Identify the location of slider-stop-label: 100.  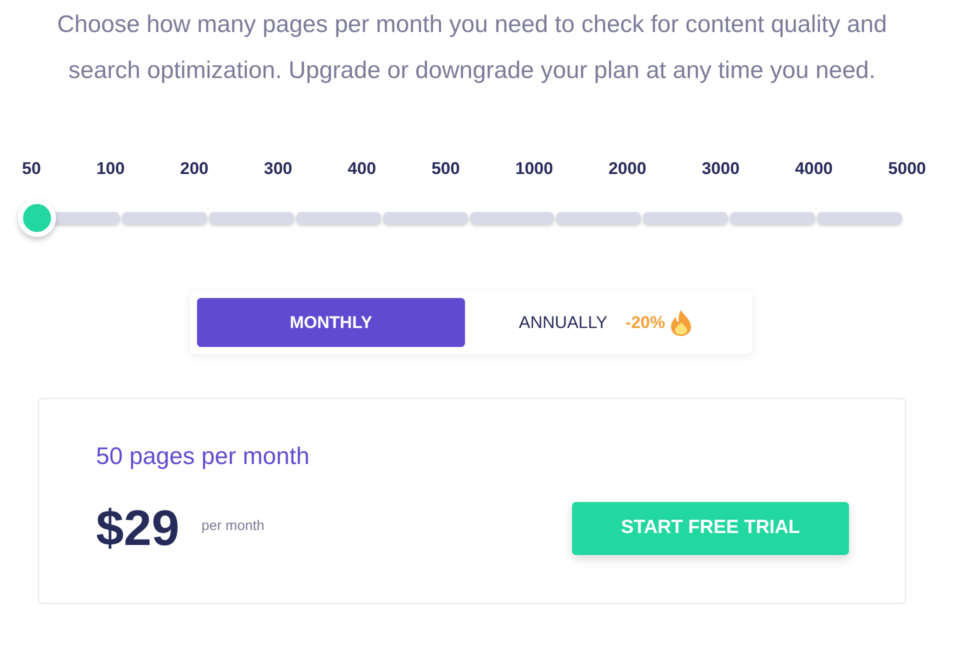
(110, 169).